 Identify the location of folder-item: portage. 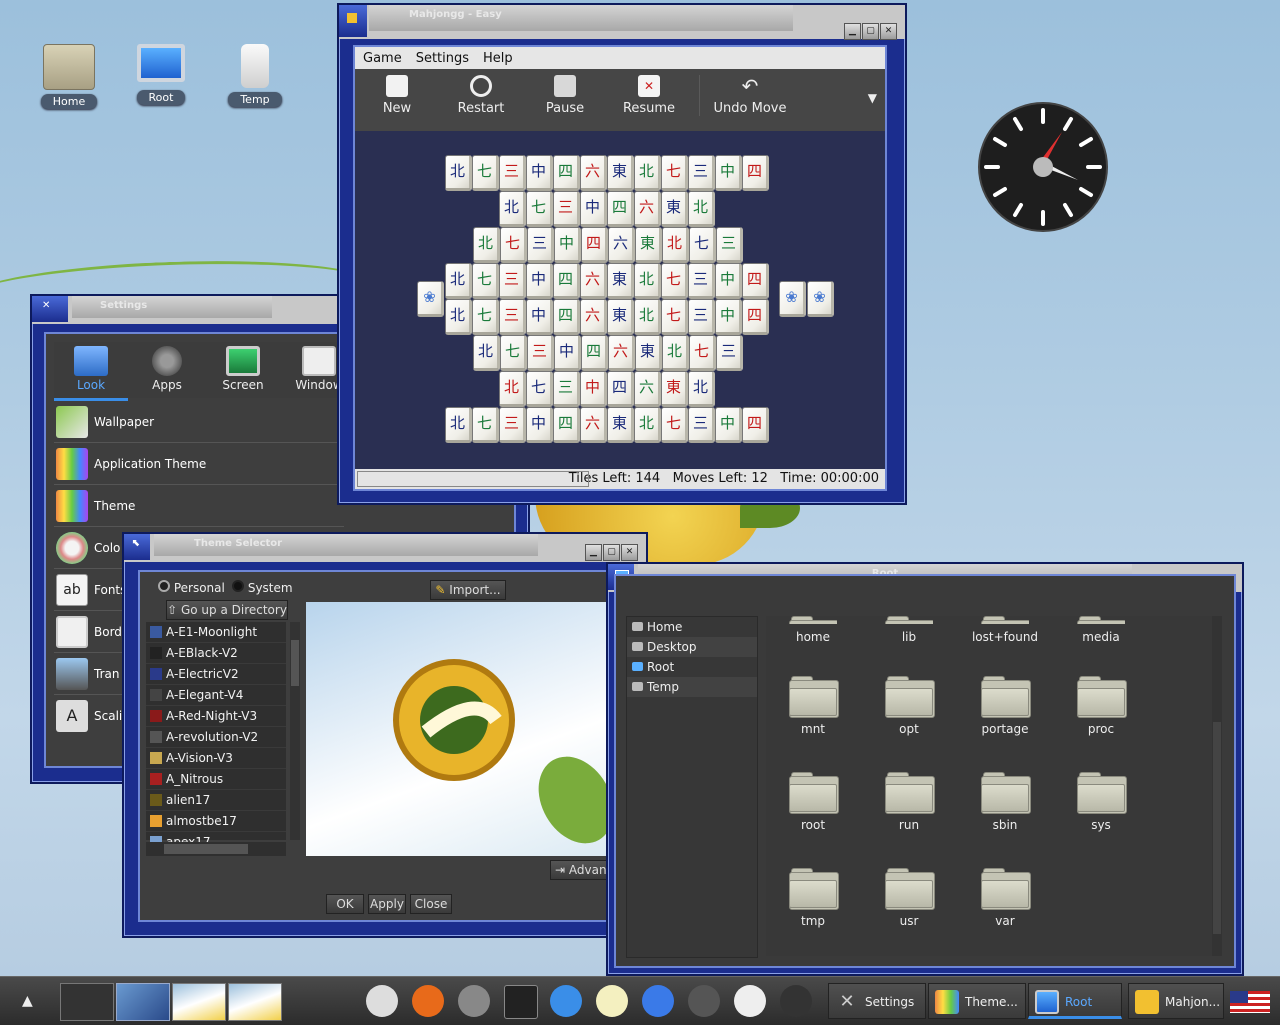
(1005, 706).